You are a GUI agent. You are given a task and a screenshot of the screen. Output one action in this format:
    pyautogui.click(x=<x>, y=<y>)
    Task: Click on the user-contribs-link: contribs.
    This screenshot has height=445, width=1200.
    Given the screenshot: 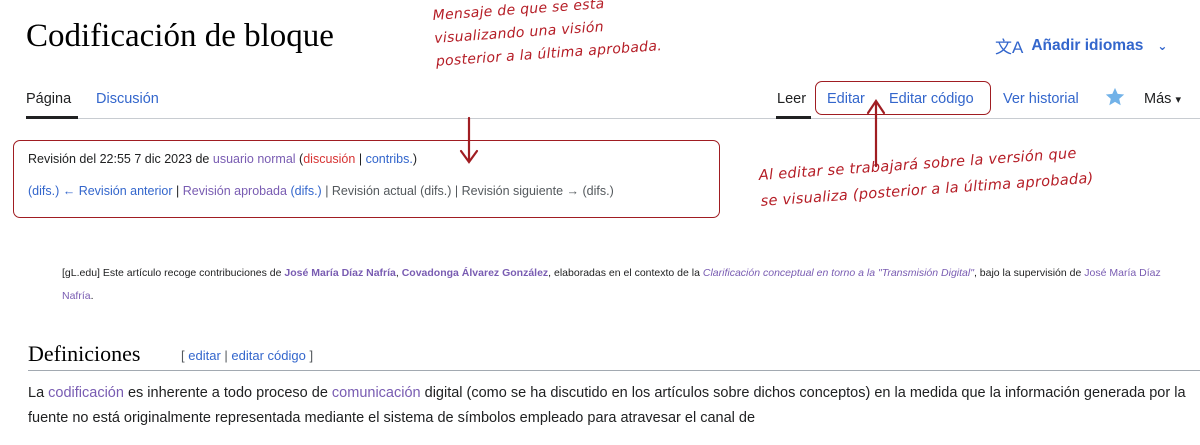 What is the action you would take?
    pyautogui.click(x=389, y=159)
    